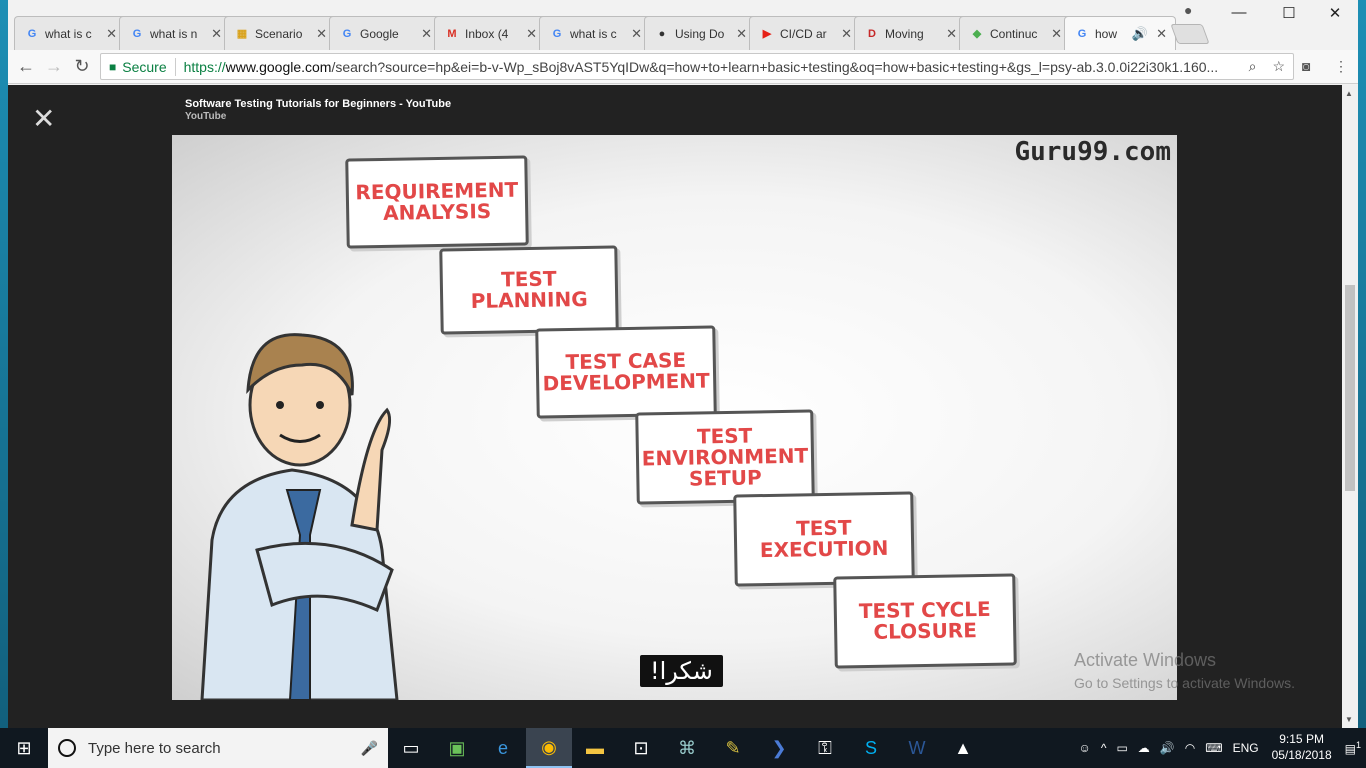 Image resolution: width=1366 pixels, height=768 pixels. Describe the element at coordinates (1104, 748) in the screenshot. I see `show-hidden-icons-icon: ^` at that location.